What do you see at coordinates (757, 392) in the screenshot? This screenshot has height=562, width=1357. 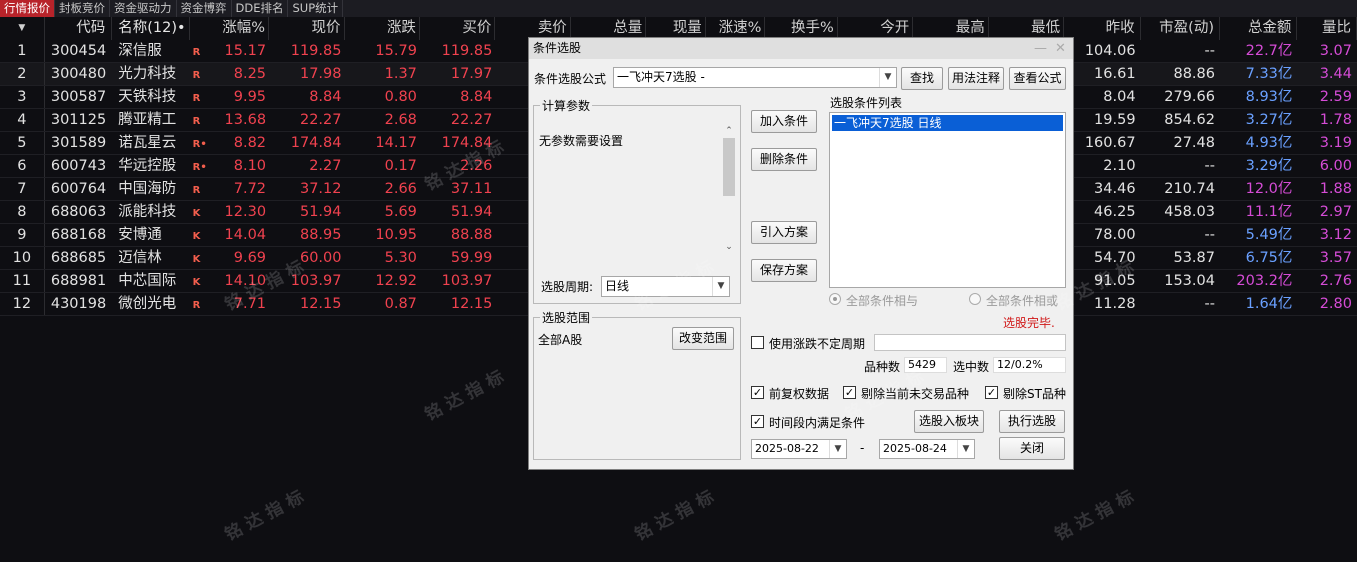 I see `adjust-checkbox: ✓` at bounding box center [757, 392].